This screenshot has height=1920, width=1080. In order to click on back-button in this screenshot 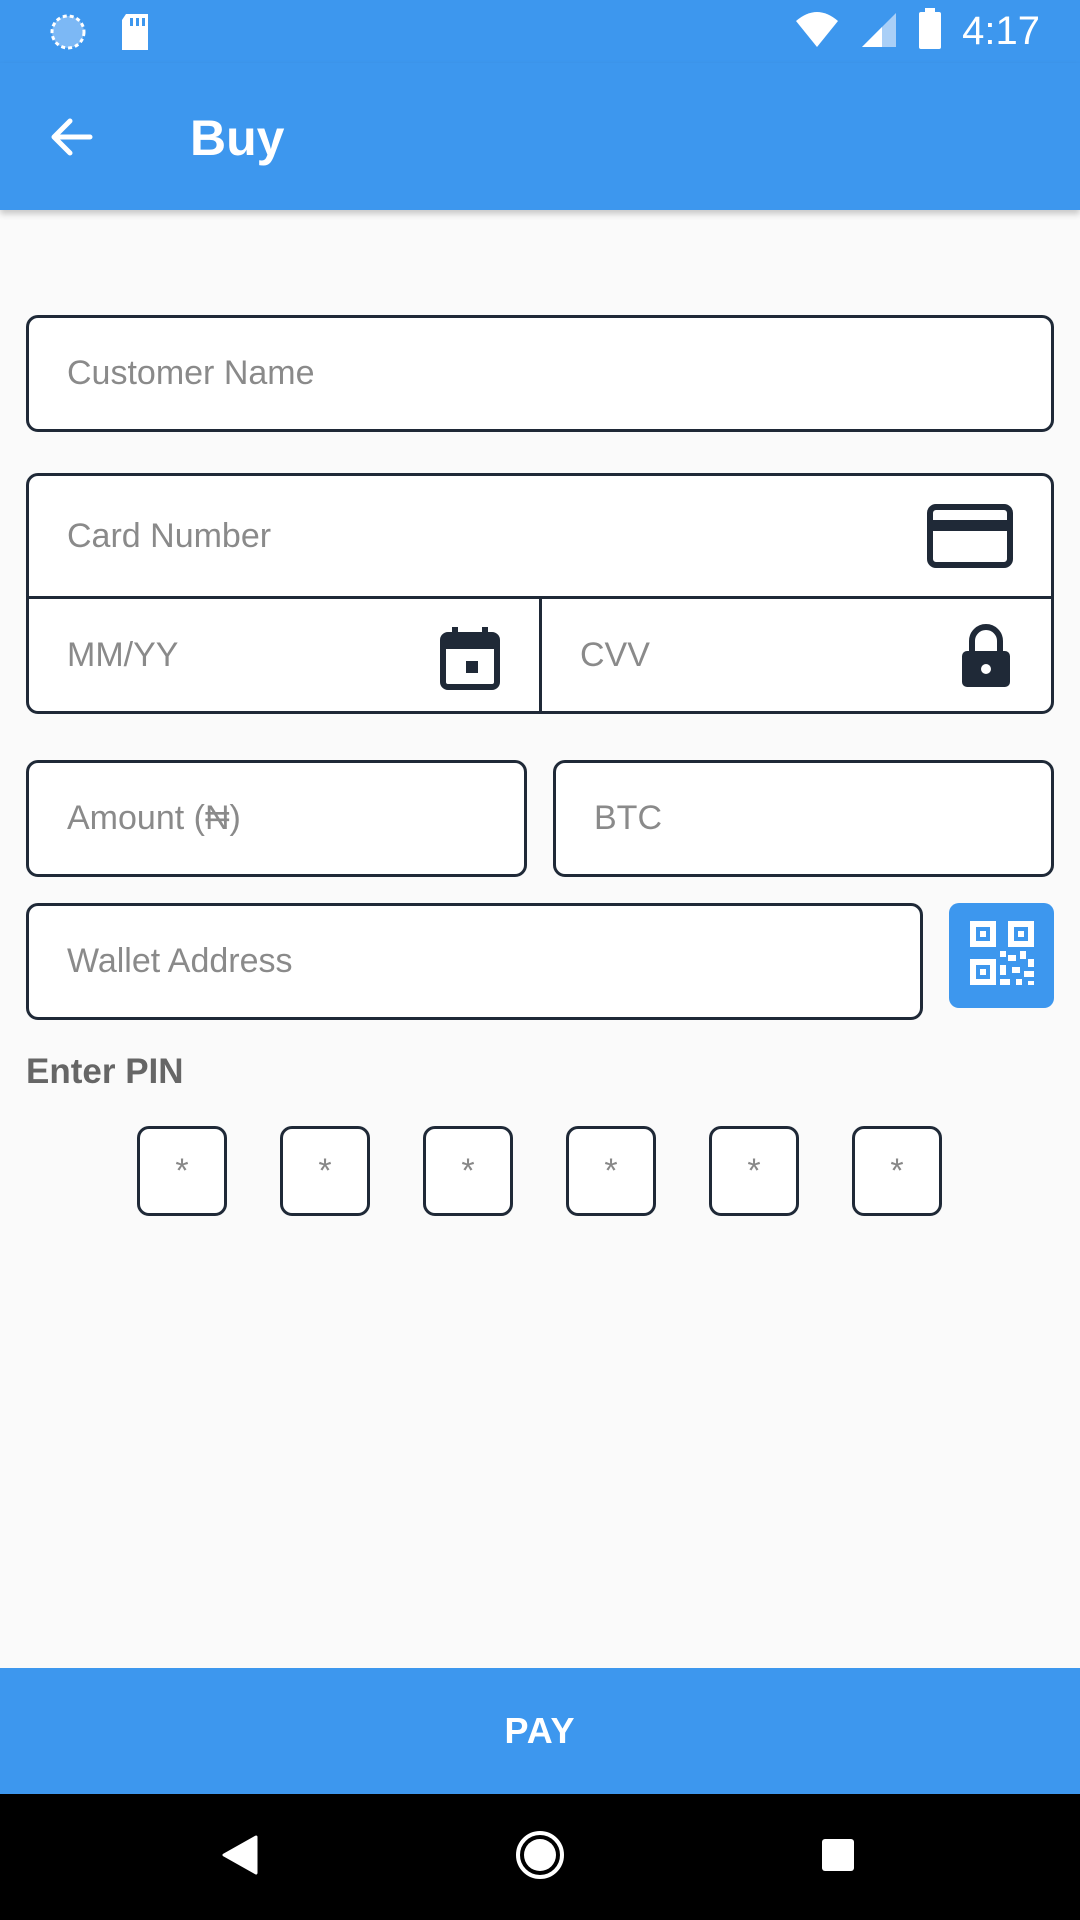, I will do `click(72, 139)`.